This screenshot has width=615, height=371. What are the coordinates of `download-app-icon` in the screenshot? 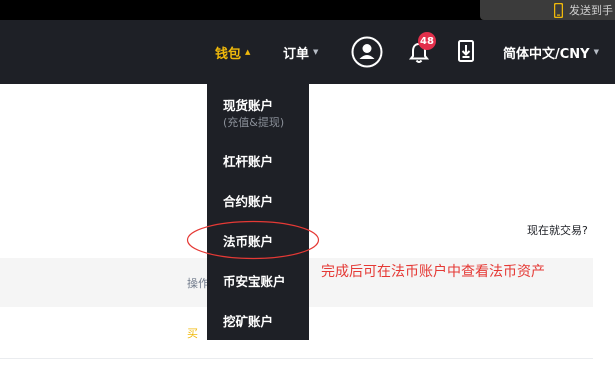 It's located at (466, 51).